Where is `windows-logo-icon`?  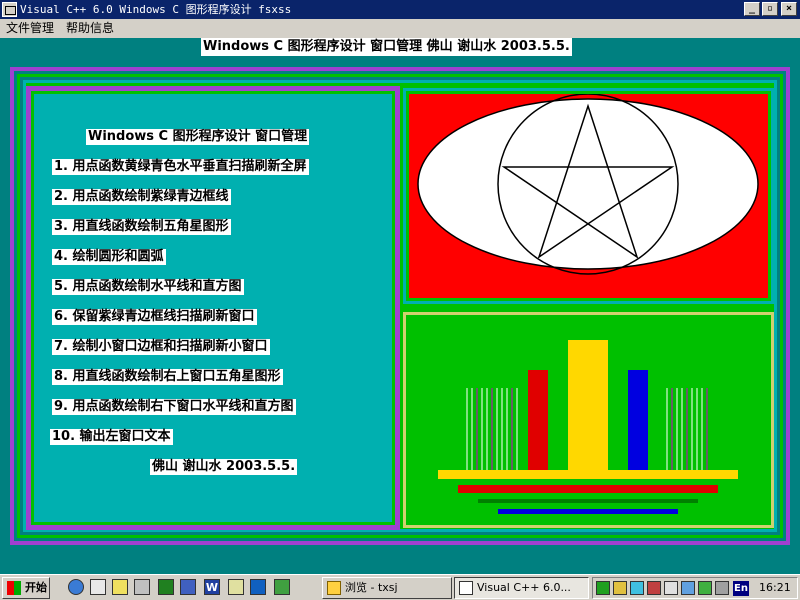
windows-logo-icon is located at coordinates (14, 588).